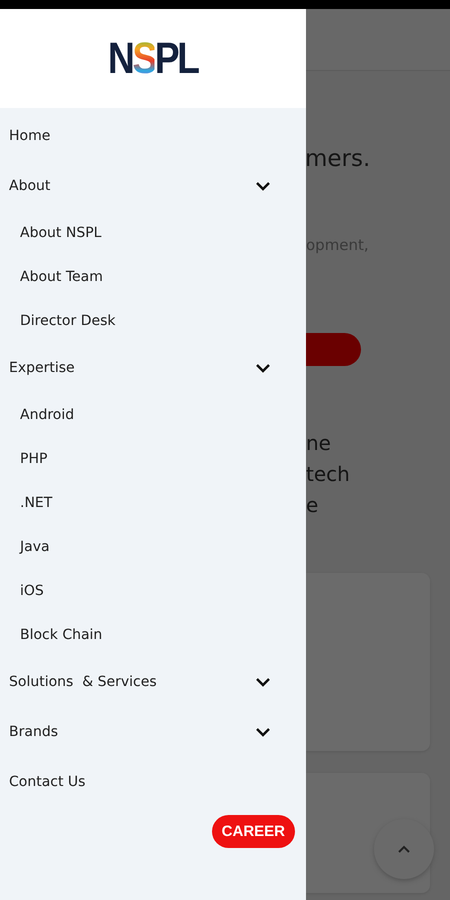 Image resolution: width=450 pixels, height=900 pixels. I want to click on menu-item: About, so click(29, 186).